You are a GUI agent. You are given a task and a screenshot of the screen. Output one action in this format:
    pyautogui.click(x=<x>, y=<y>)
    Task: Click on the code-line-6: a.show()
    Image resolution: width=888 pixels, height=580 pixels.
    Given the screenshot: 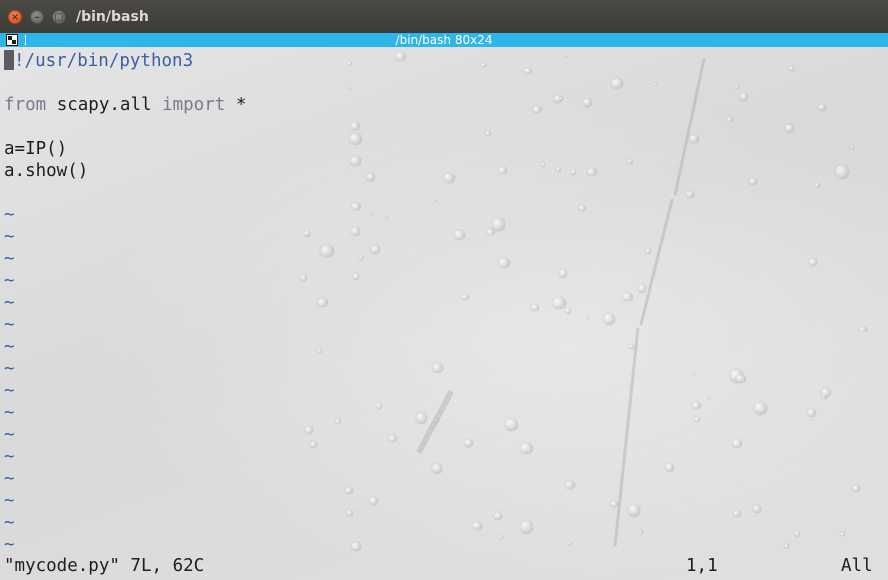 What is the action you would take?
    pyautogui.click(x=46, y=171)
    